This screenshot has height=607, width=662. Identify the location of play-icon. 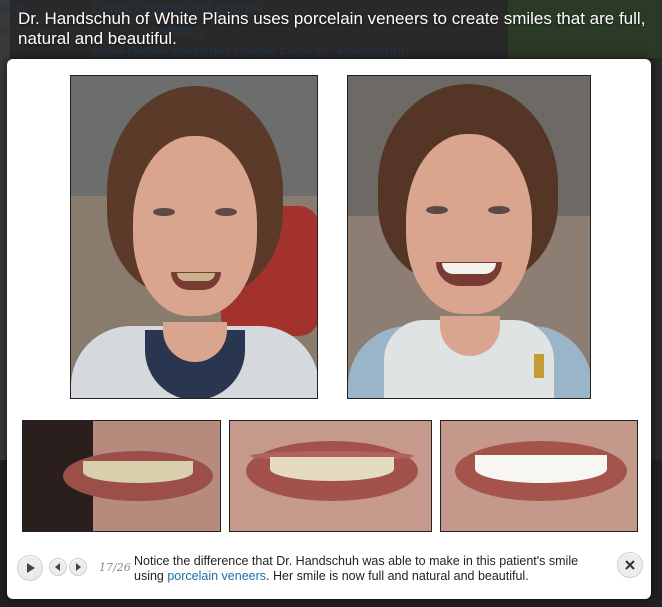
(31, 568).